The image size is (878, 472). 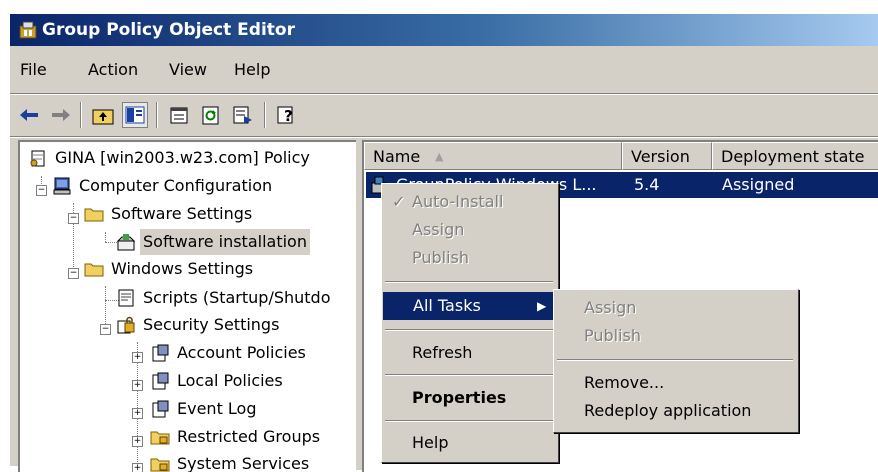 What do you see at coordinates (28, 30) in the screenshot?
I see `gpedit-icon` at bounding box center [28, 30].